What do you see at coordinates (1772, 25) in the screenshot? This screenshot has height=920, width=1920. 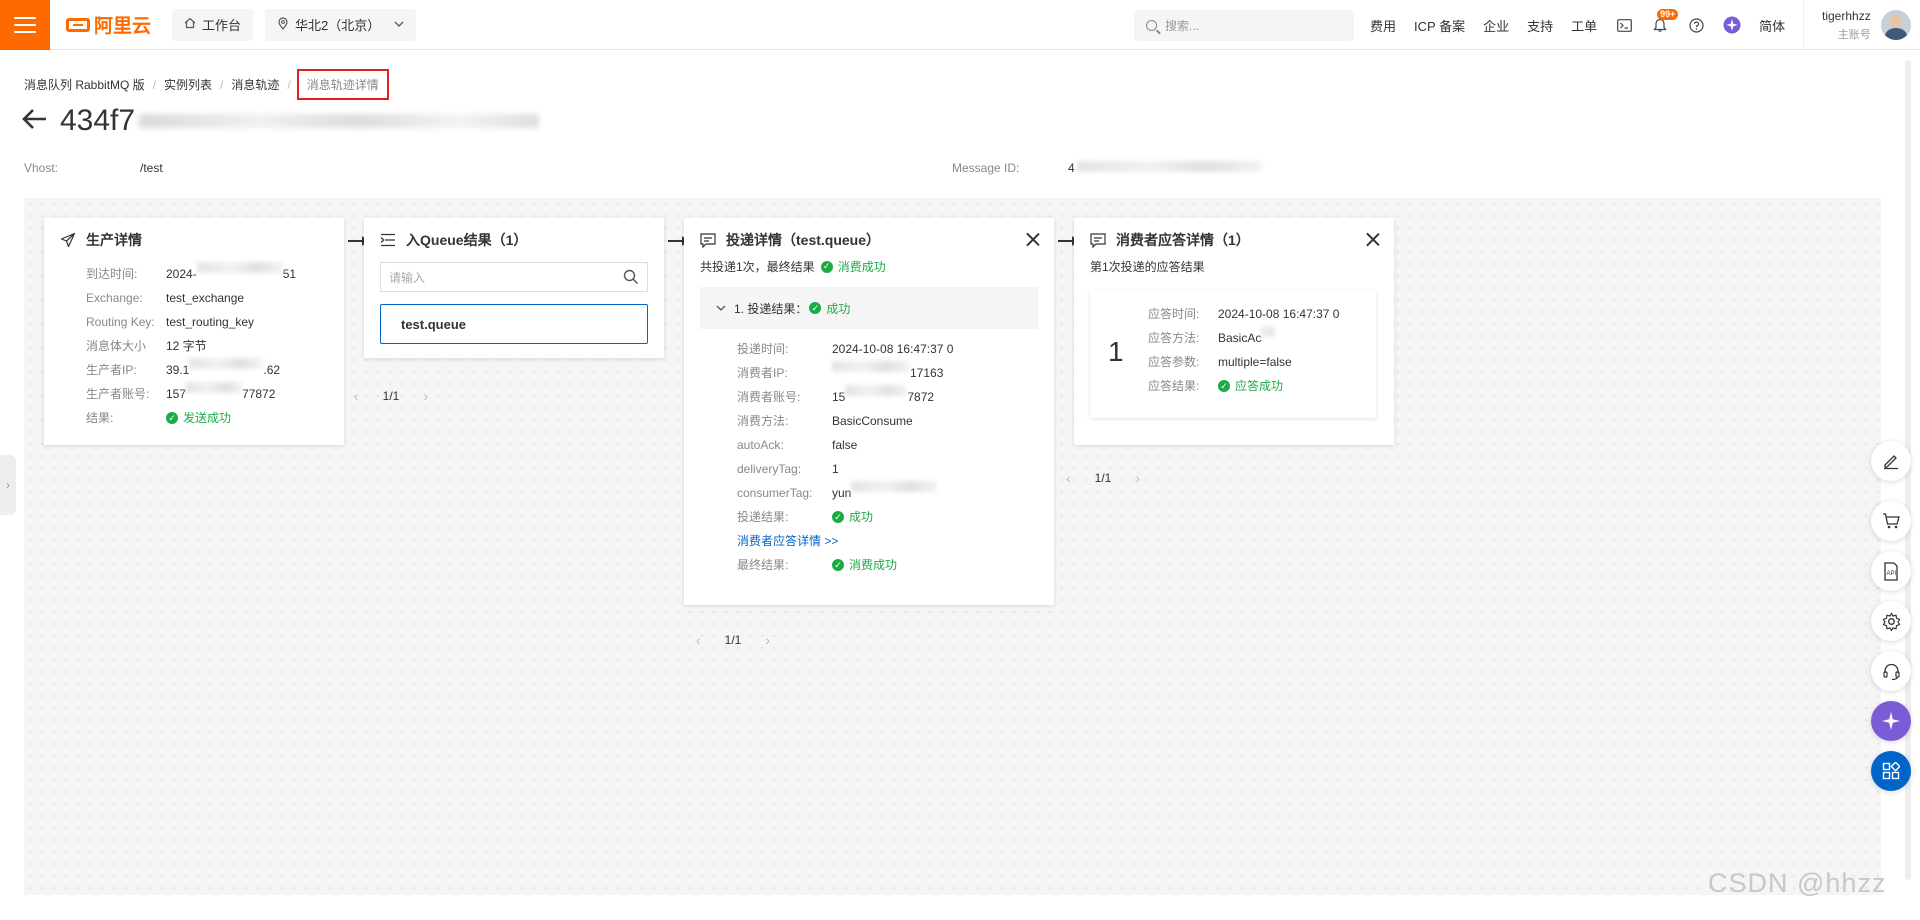 I see `language-switch: 简体` at bounding box center [1772, 25].